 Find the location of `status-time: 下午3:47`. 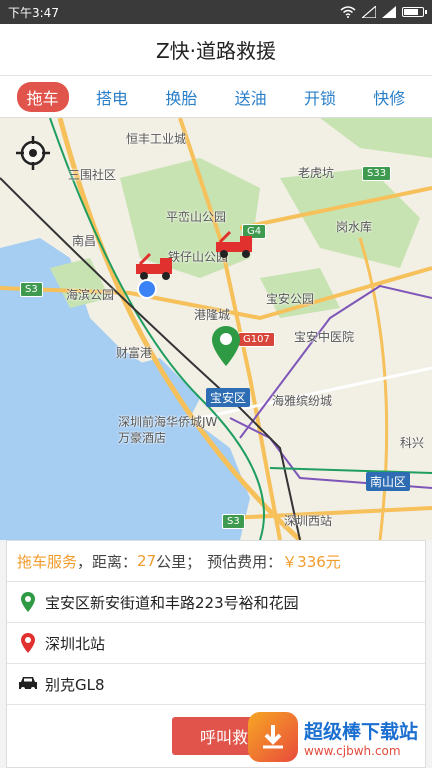

status-time: 下午3:47 is located at coordinates (33, 12).